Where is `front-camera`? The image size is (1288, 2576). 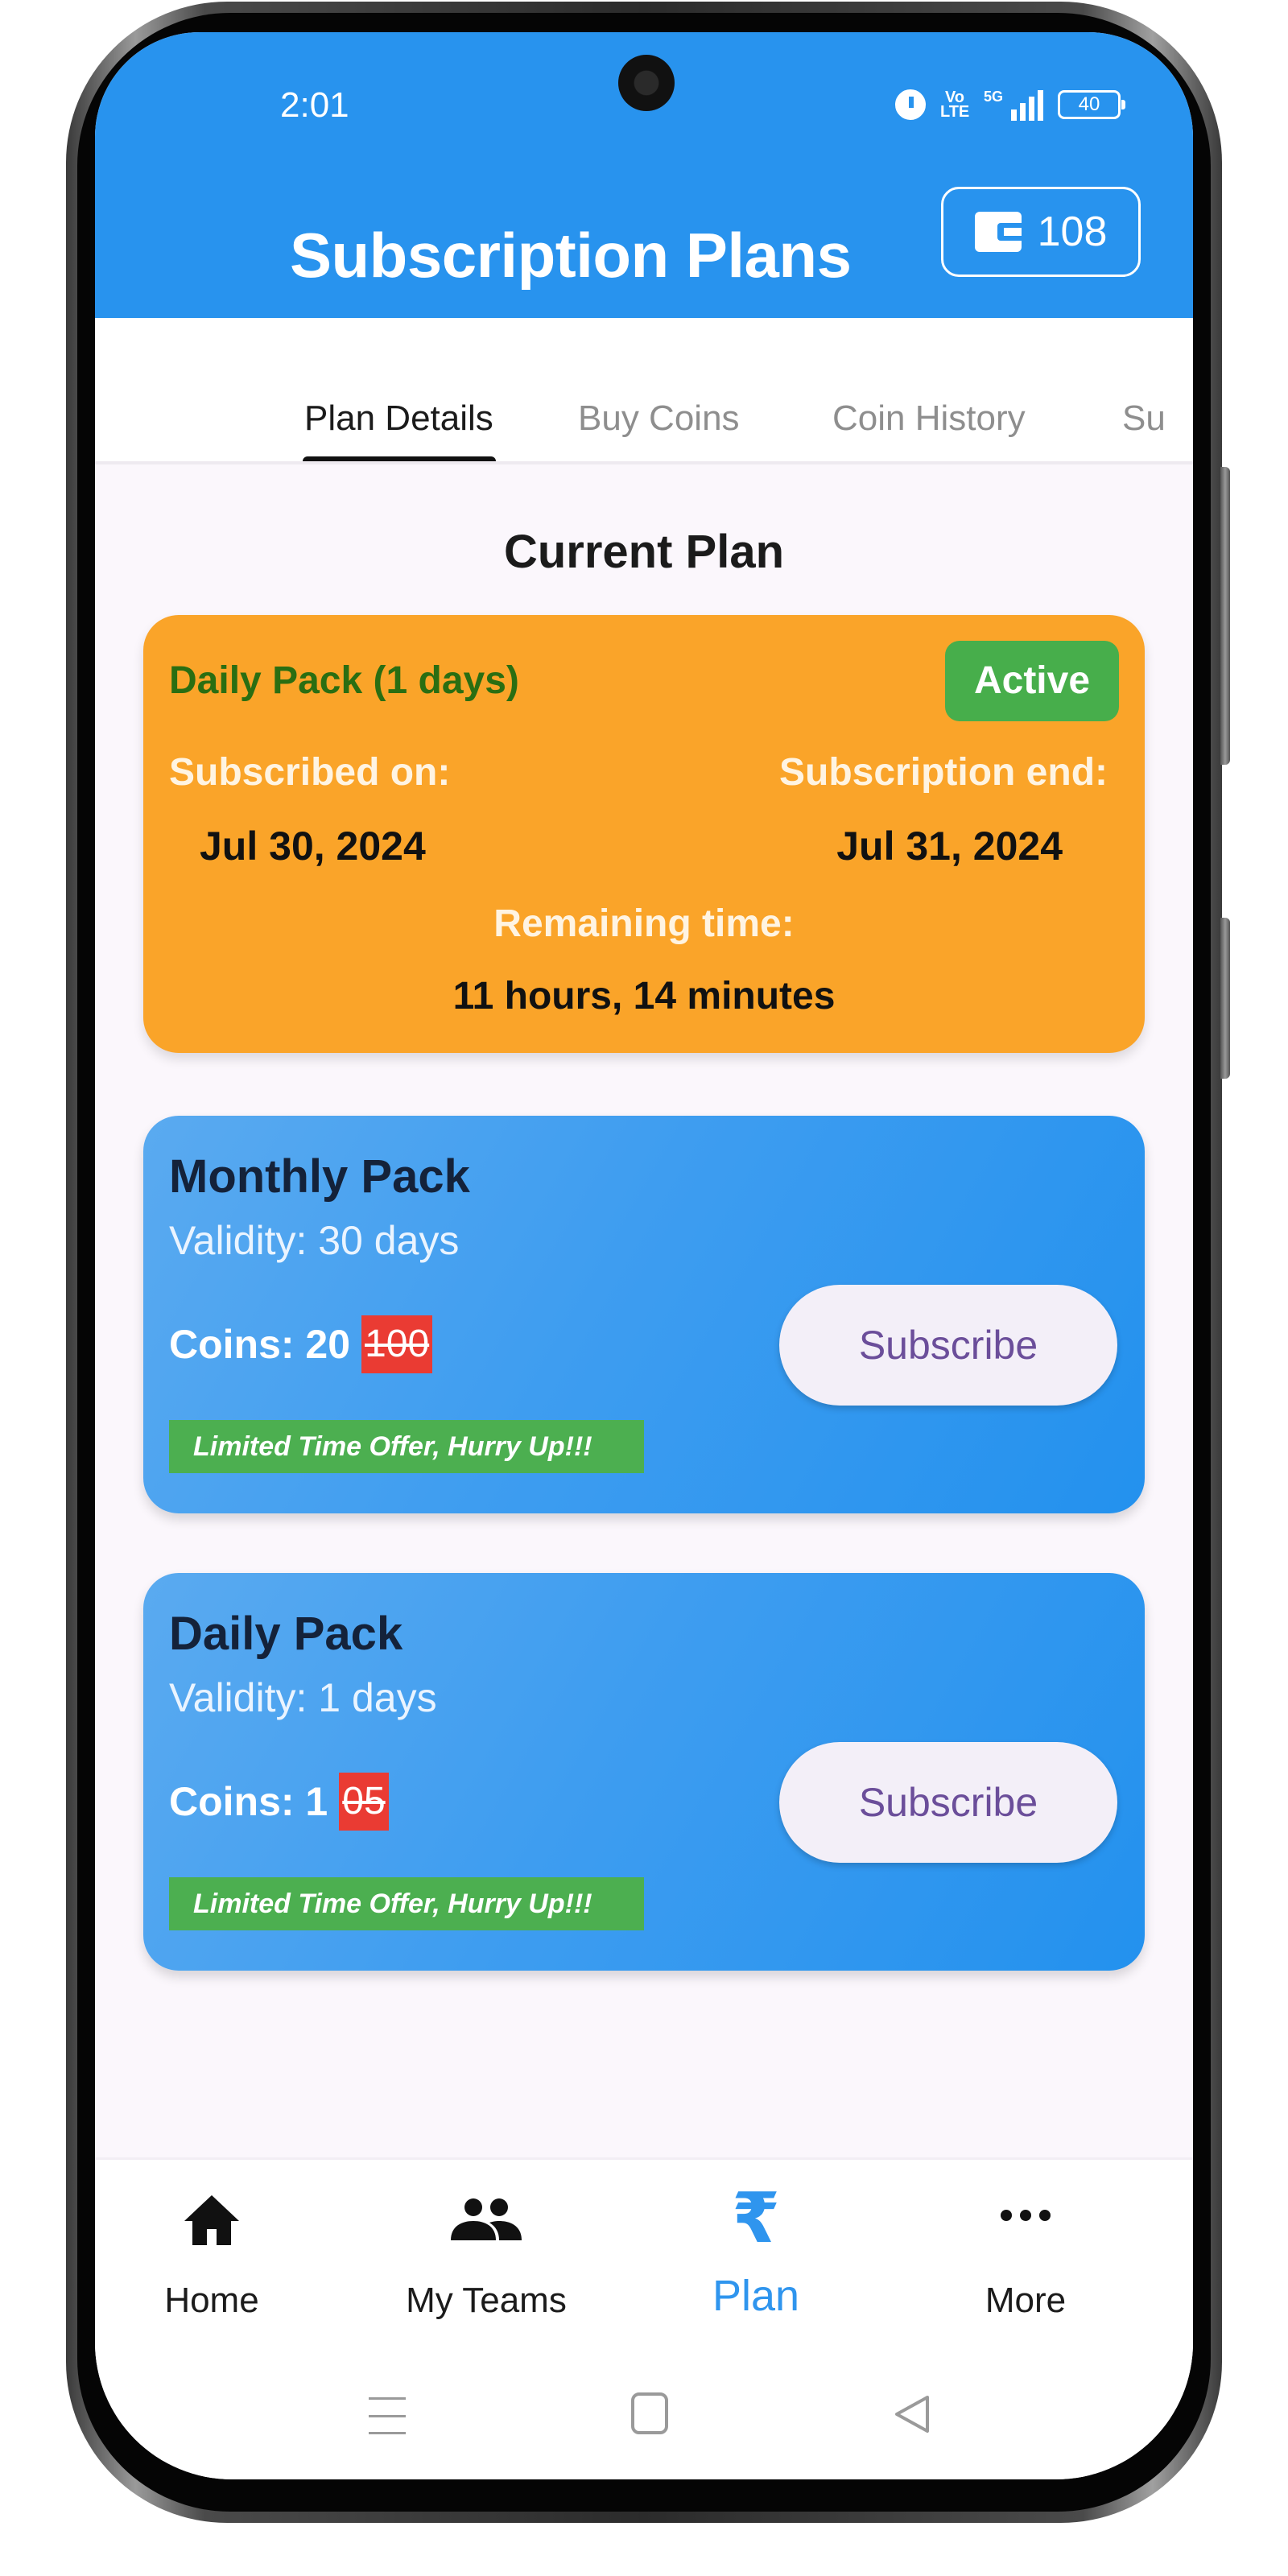
front-camera is located at coordinates (646, 83).